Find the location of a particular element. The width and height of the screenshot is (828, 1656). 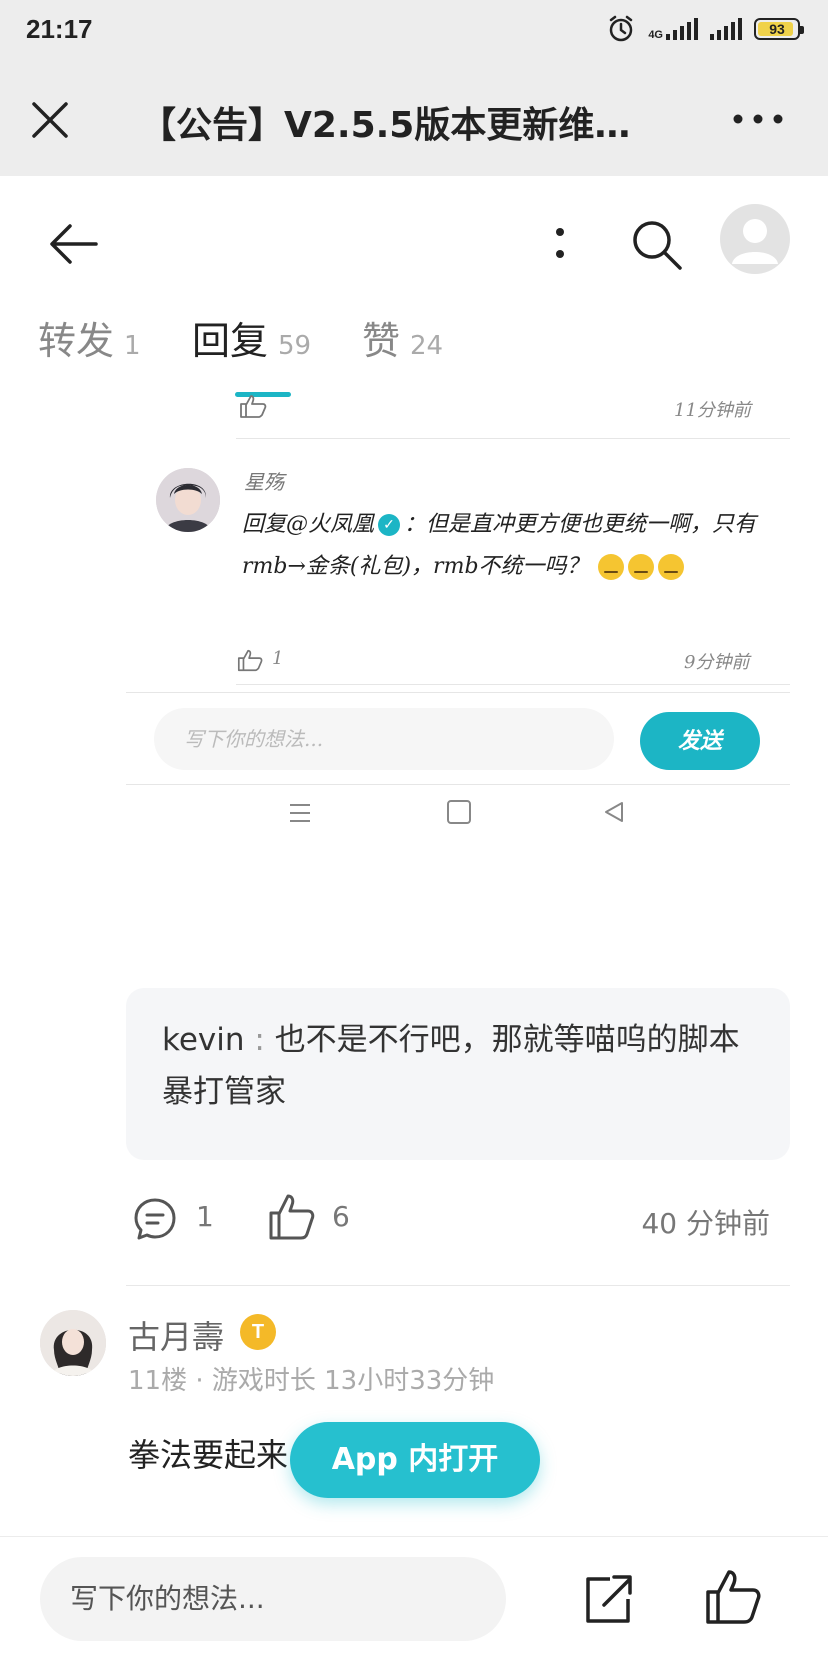

share-icon is located at coordinates (608, 1599).